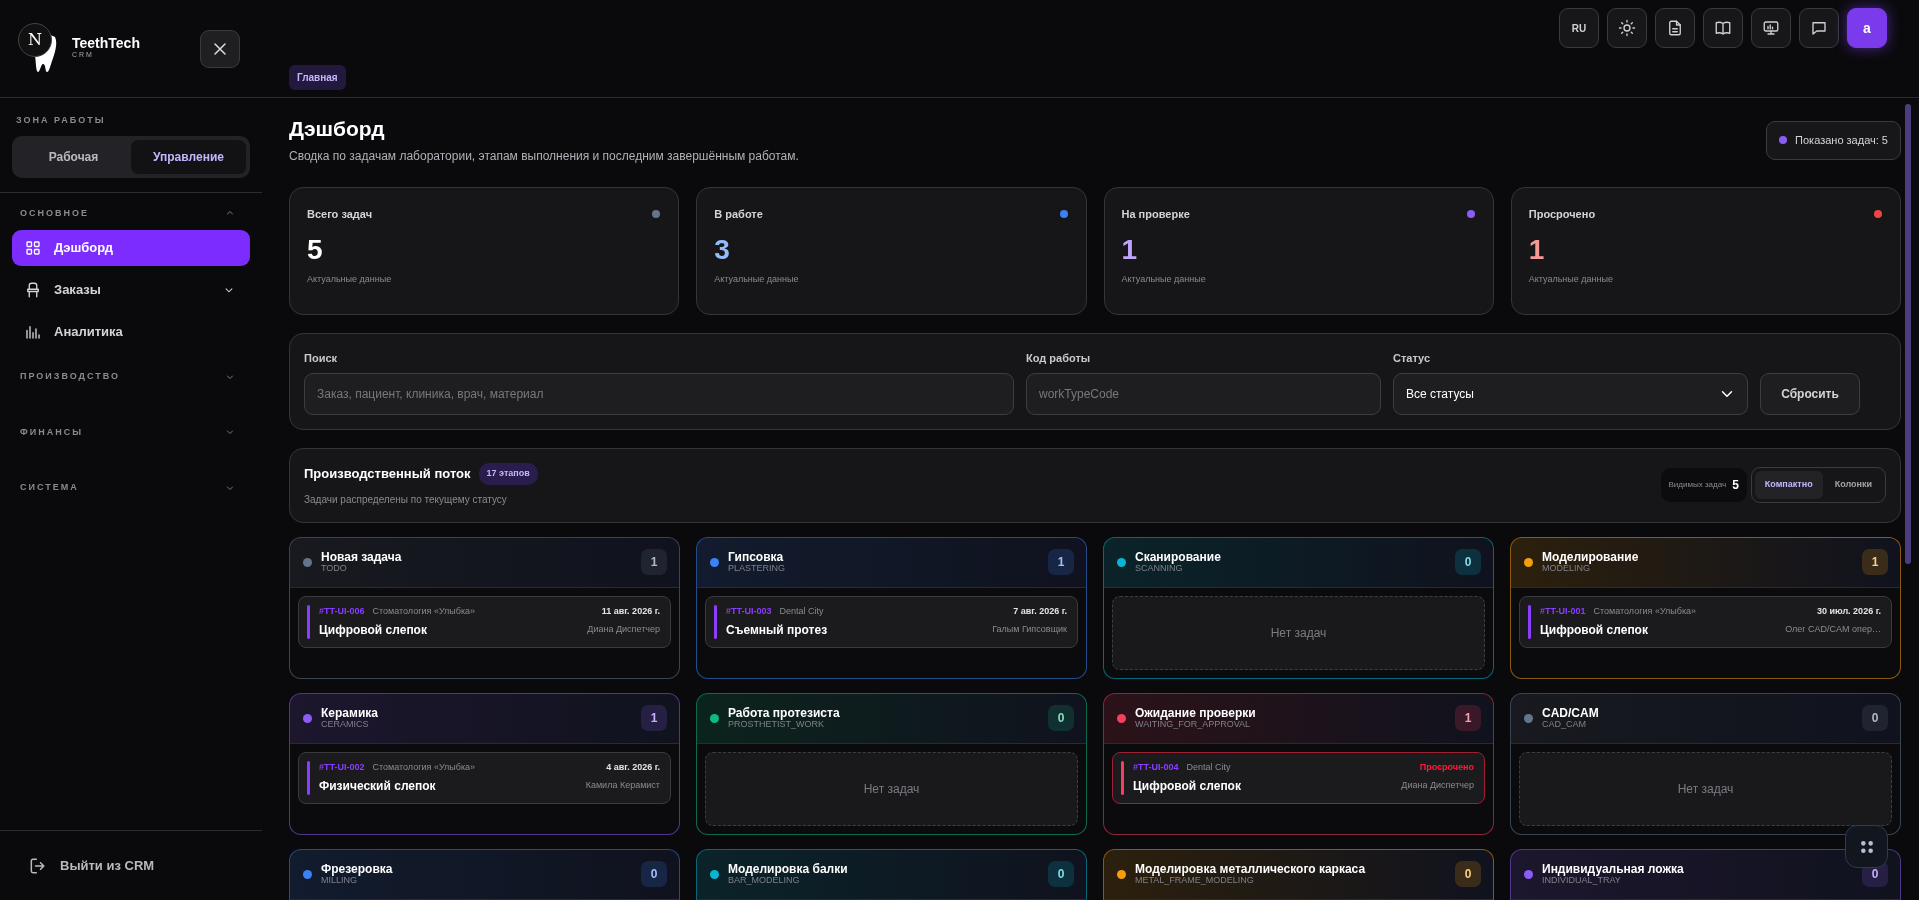  Describe the element at coordinates (1570, 393) in the screenshot. I see `status-select: Все статусы` at that location.